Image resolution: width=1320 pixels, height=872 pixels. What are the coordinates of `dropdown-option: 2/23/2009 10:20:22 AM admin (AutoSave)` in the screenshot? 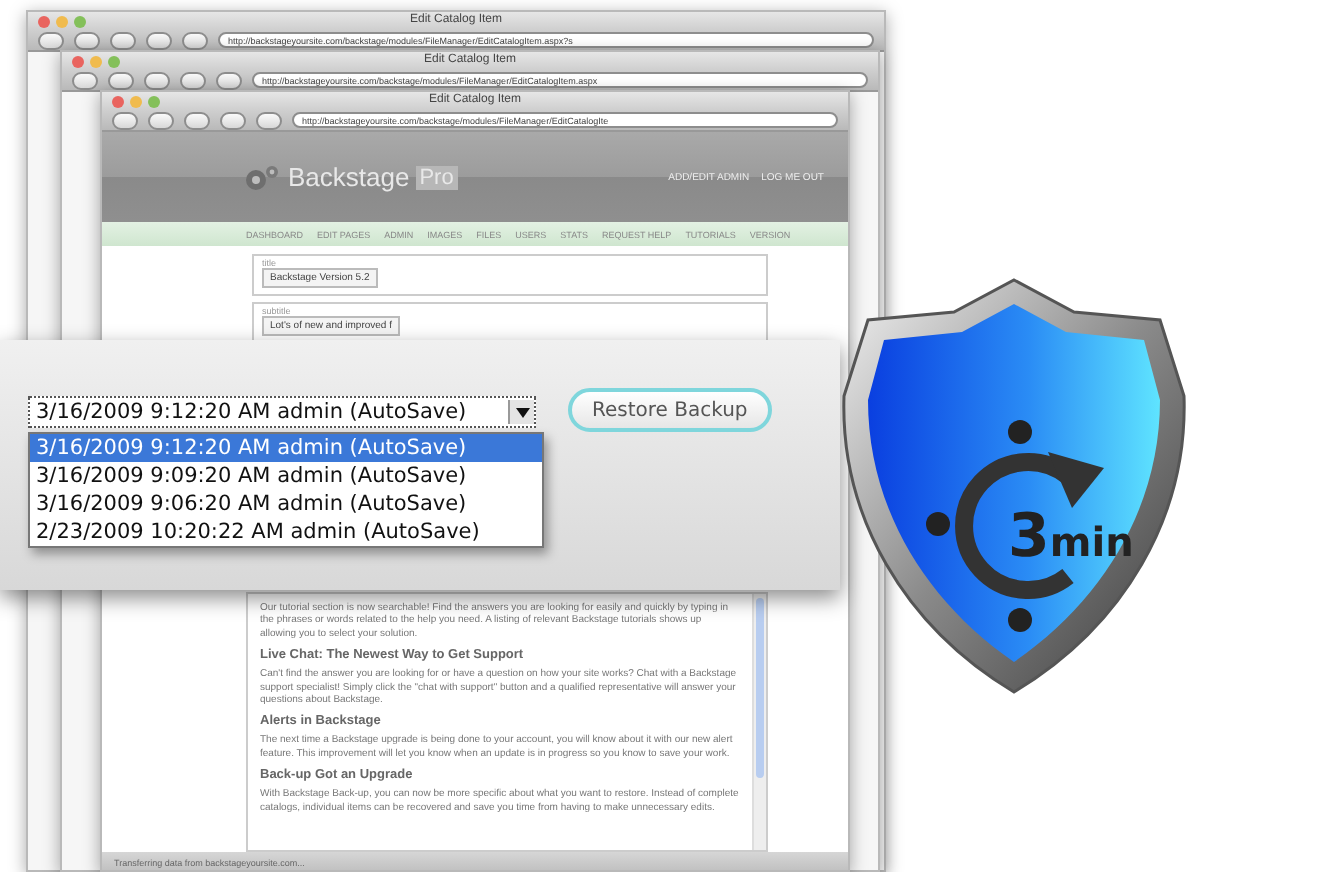 It's located at (286, 532).